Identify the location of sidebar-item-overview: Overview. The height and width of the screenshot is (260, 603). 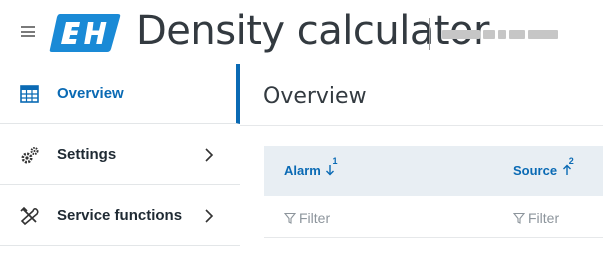
(120, 94).